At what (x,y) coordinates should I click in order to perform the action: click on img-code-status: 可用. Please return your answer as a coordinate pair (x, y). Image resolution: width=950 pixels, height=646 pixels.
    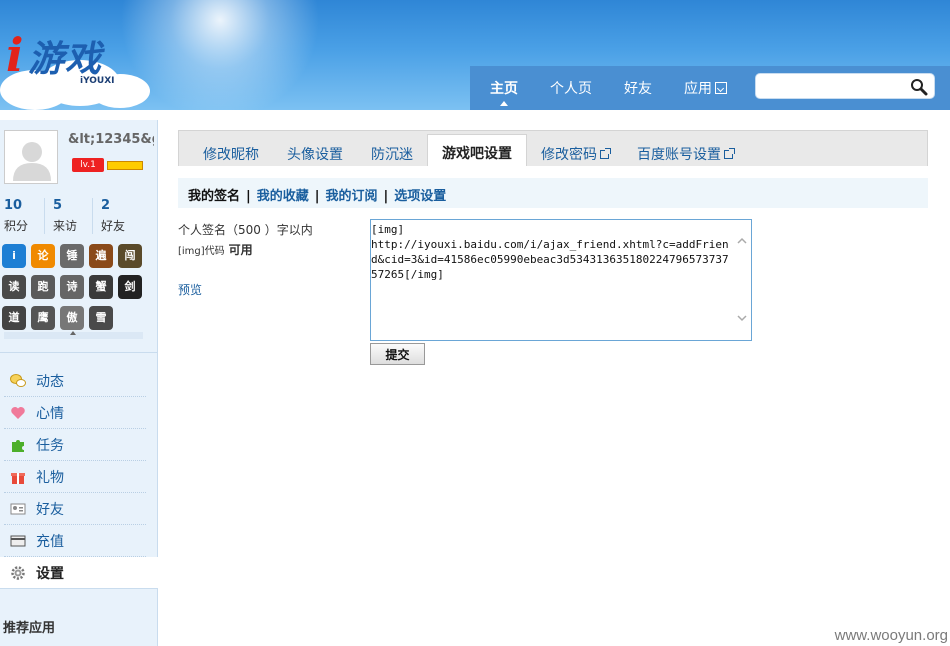
    Looking at the image, I should click on (240, 250).